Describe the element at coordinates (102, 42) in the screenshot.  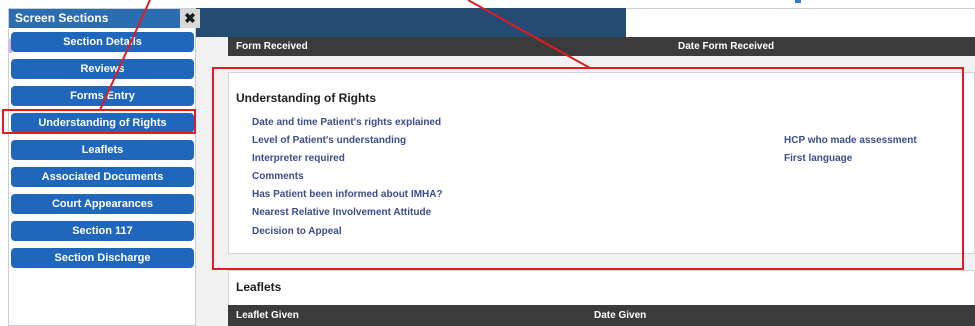
I see `nav-section-details: Section Details` at that location.